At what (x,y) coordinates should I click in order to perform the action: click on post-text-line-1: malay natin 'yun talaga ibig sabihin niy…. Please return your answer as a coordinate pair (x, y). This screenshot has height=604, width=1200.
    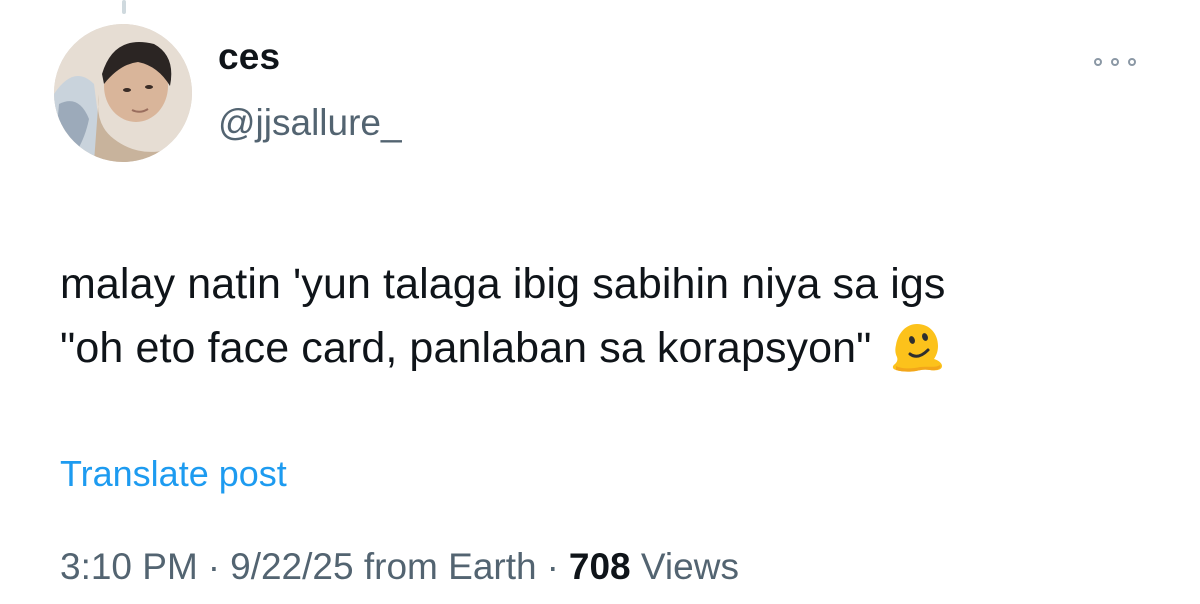
    Looking at the image, I should click on (503, 284).